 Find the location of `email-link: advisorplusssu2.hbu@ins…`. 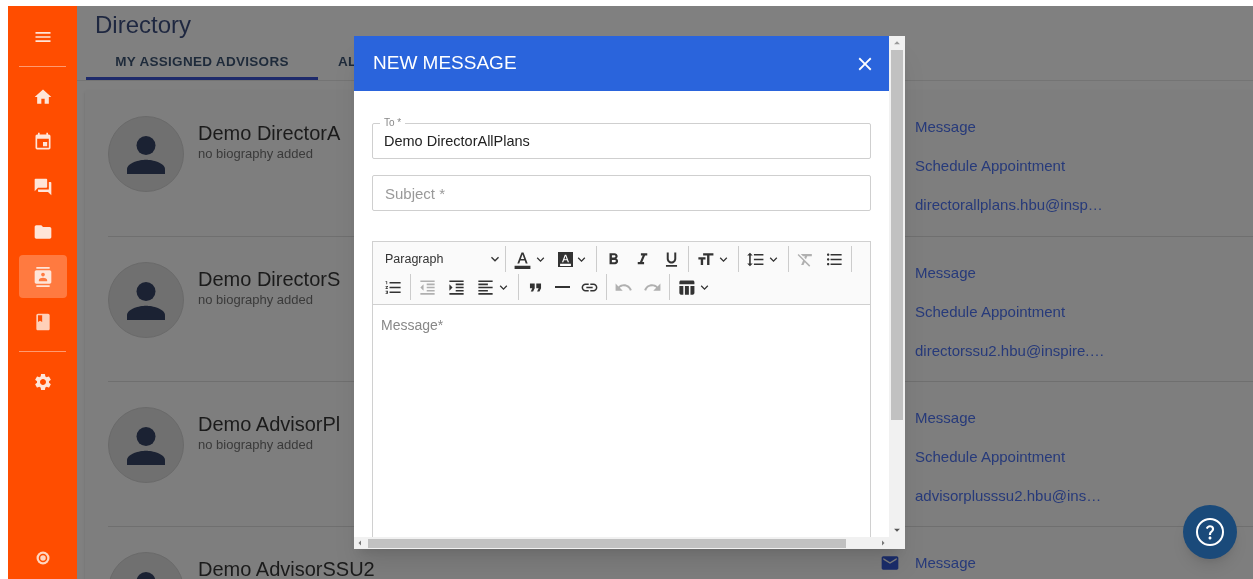

email-link: advisorplusssu2.hbu@ins… is located at coordinates (1008, 496).